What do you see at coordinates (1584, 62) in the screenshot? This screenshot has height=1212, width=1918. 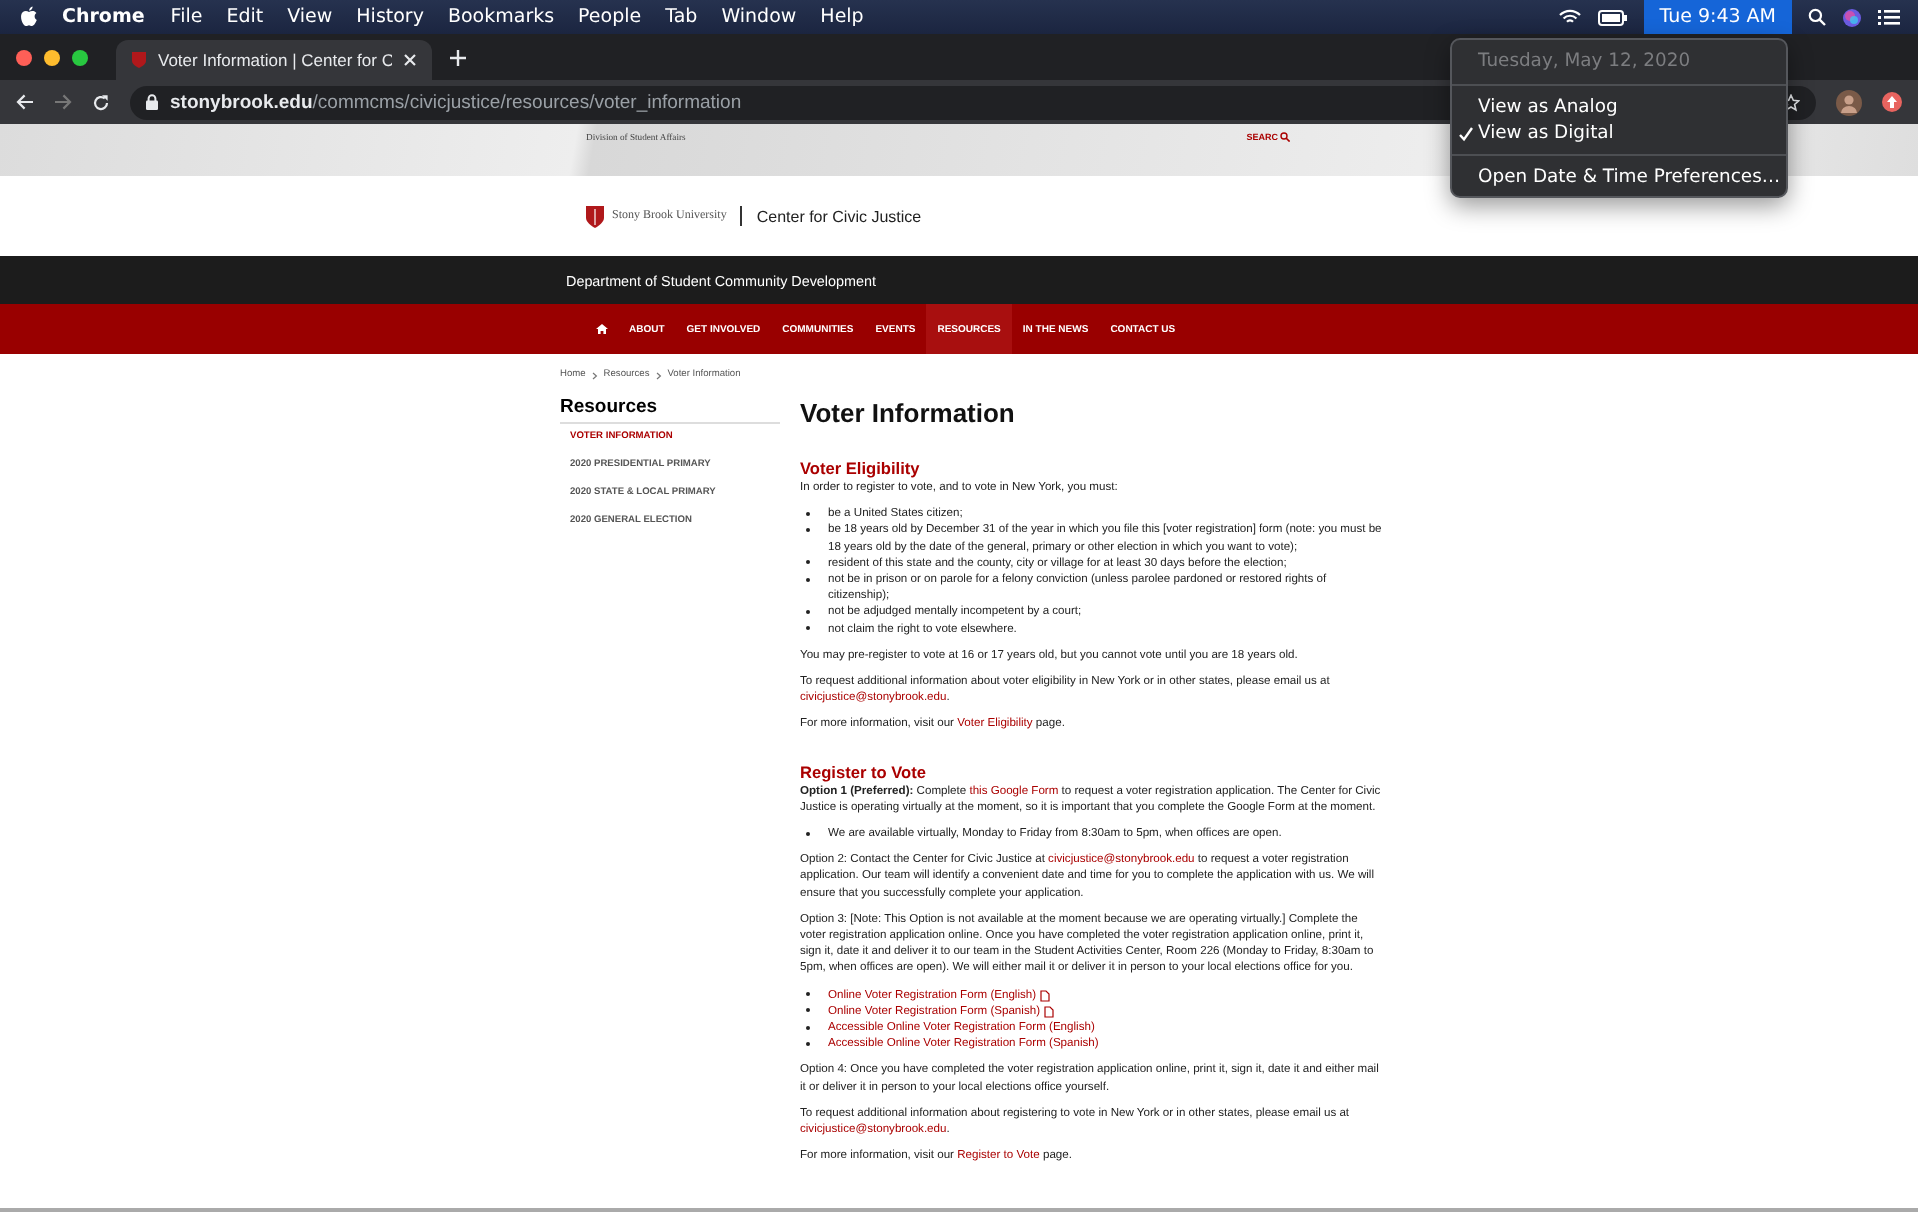 I see `menu-date: Tuesday, May 12, 2020` at bounding box center [1584, 62].